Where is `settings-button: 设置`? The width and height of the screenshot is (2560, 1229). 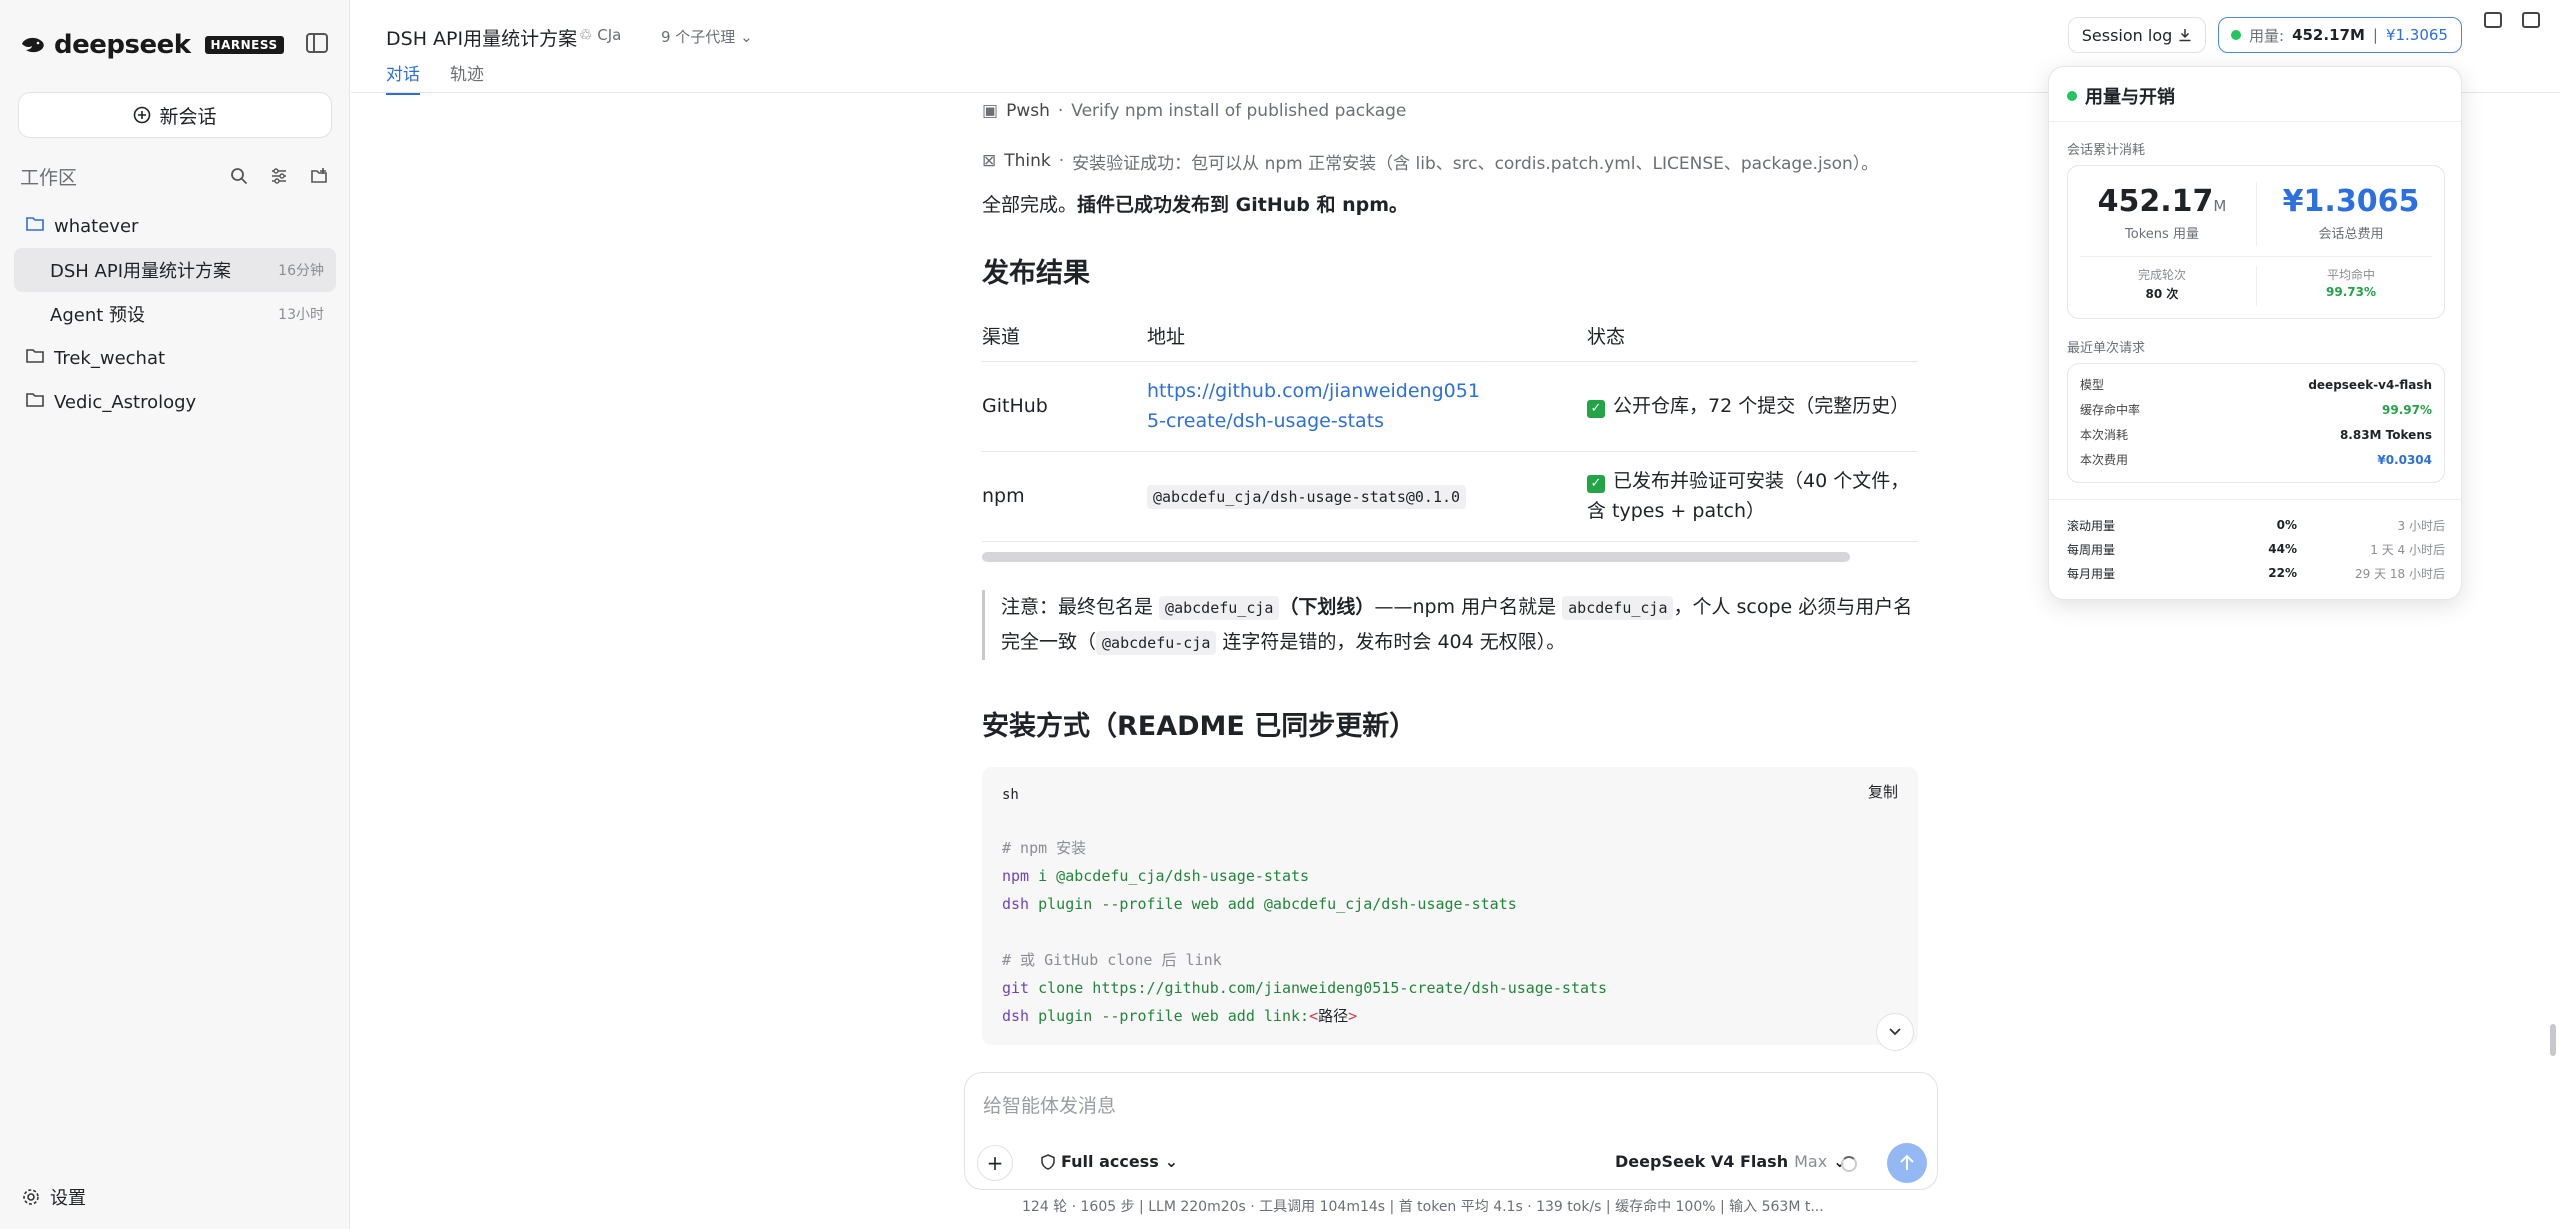
settings-button: 设置 is located at coordinates (54, 1197).